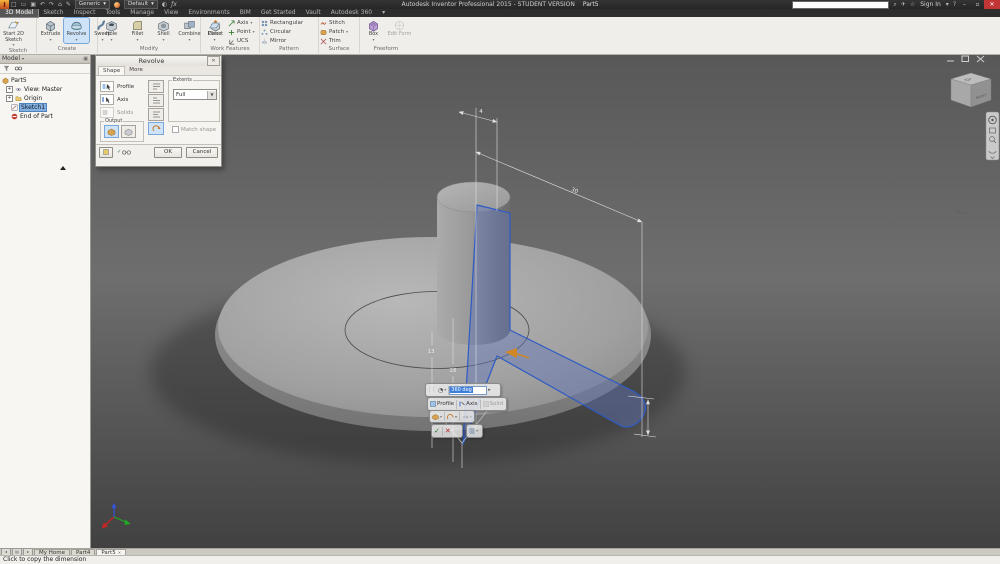  What do you see at coordinates (142, 13) in the screenshot?
I see `tab-manage: Manage` at bounding box center [142, 13].